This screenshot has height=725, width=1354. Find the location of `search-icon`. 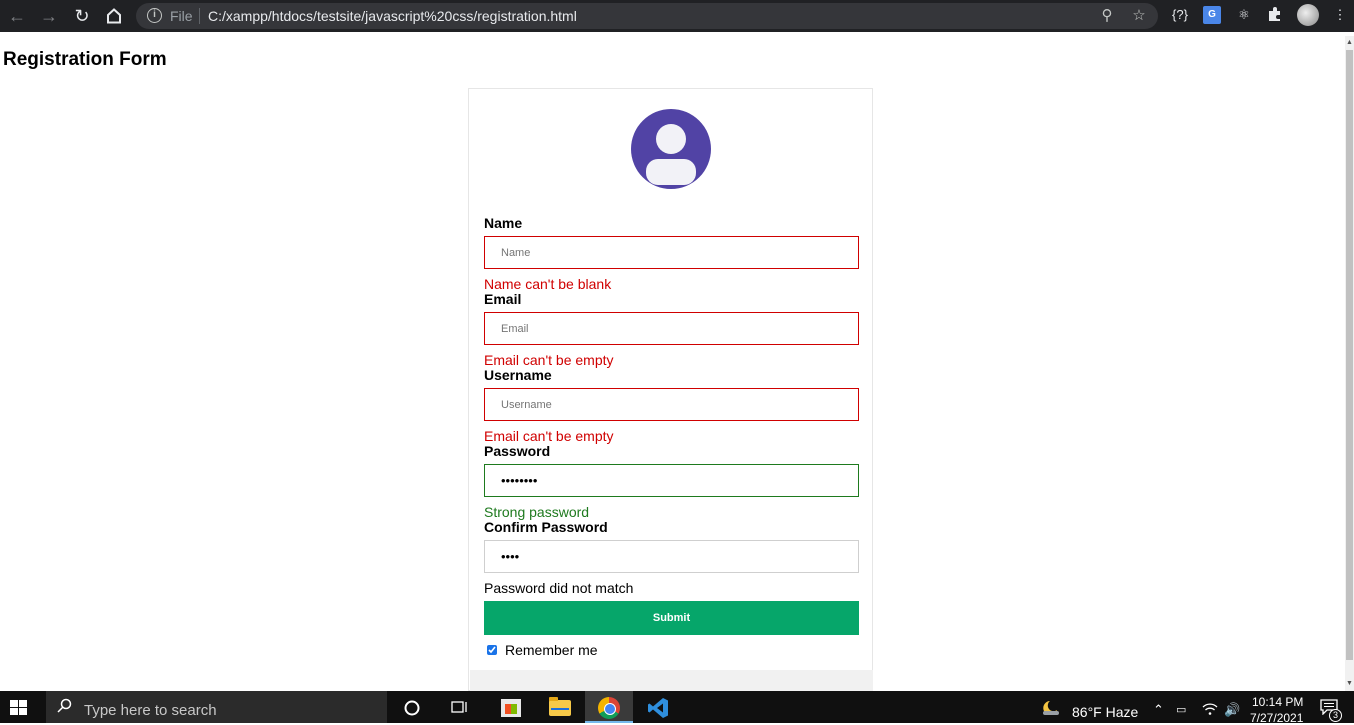

search-icon is located at coordinates (64, 706).